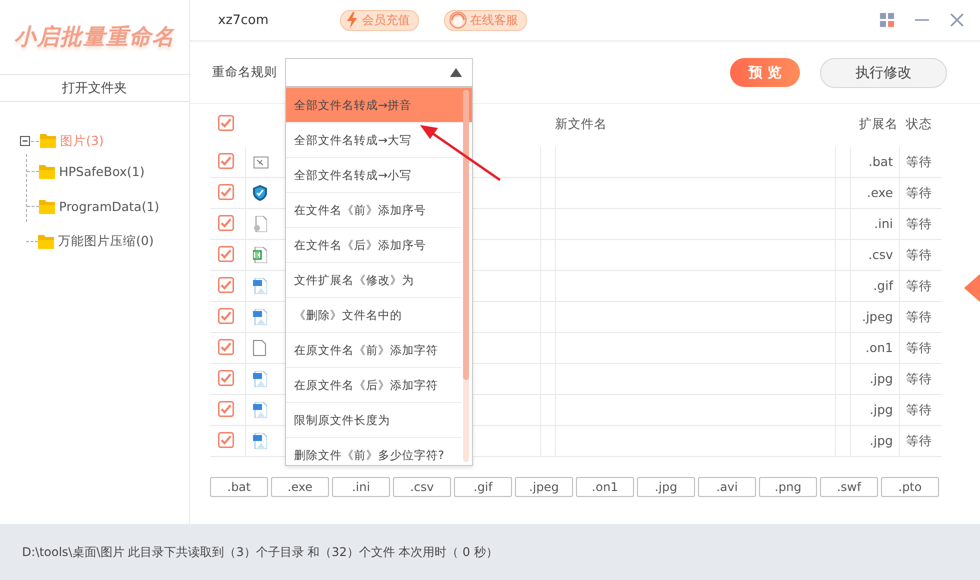 The height and width of the screenshot is (580, 980). I want to click on table-cell: .jpeg, so click(877, 316).